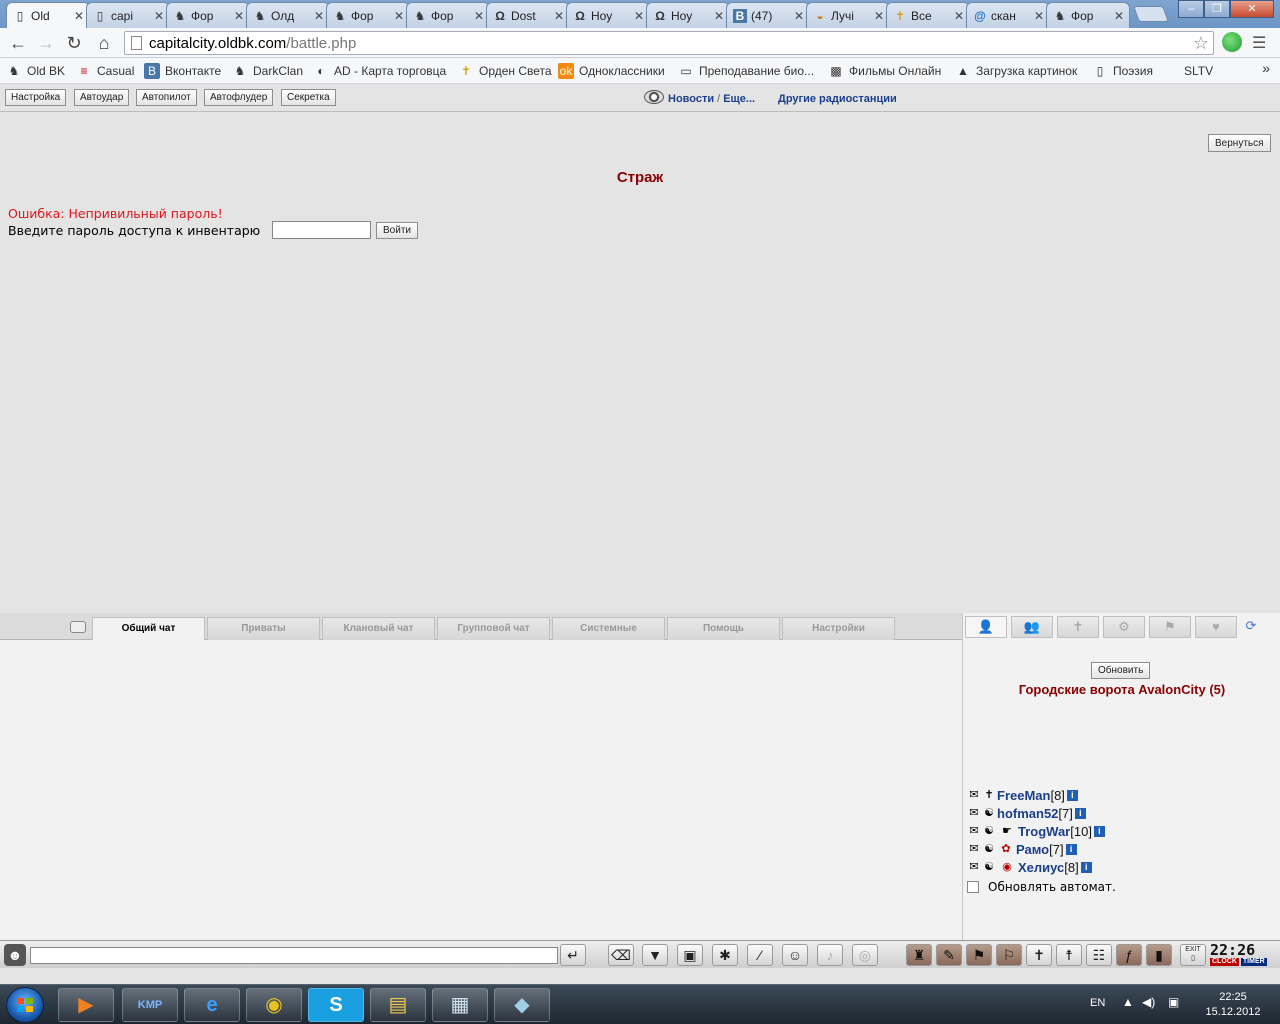 The image size is (1280, 1024). I want to click on banner-icon: ⚐, so click(1009, 955).